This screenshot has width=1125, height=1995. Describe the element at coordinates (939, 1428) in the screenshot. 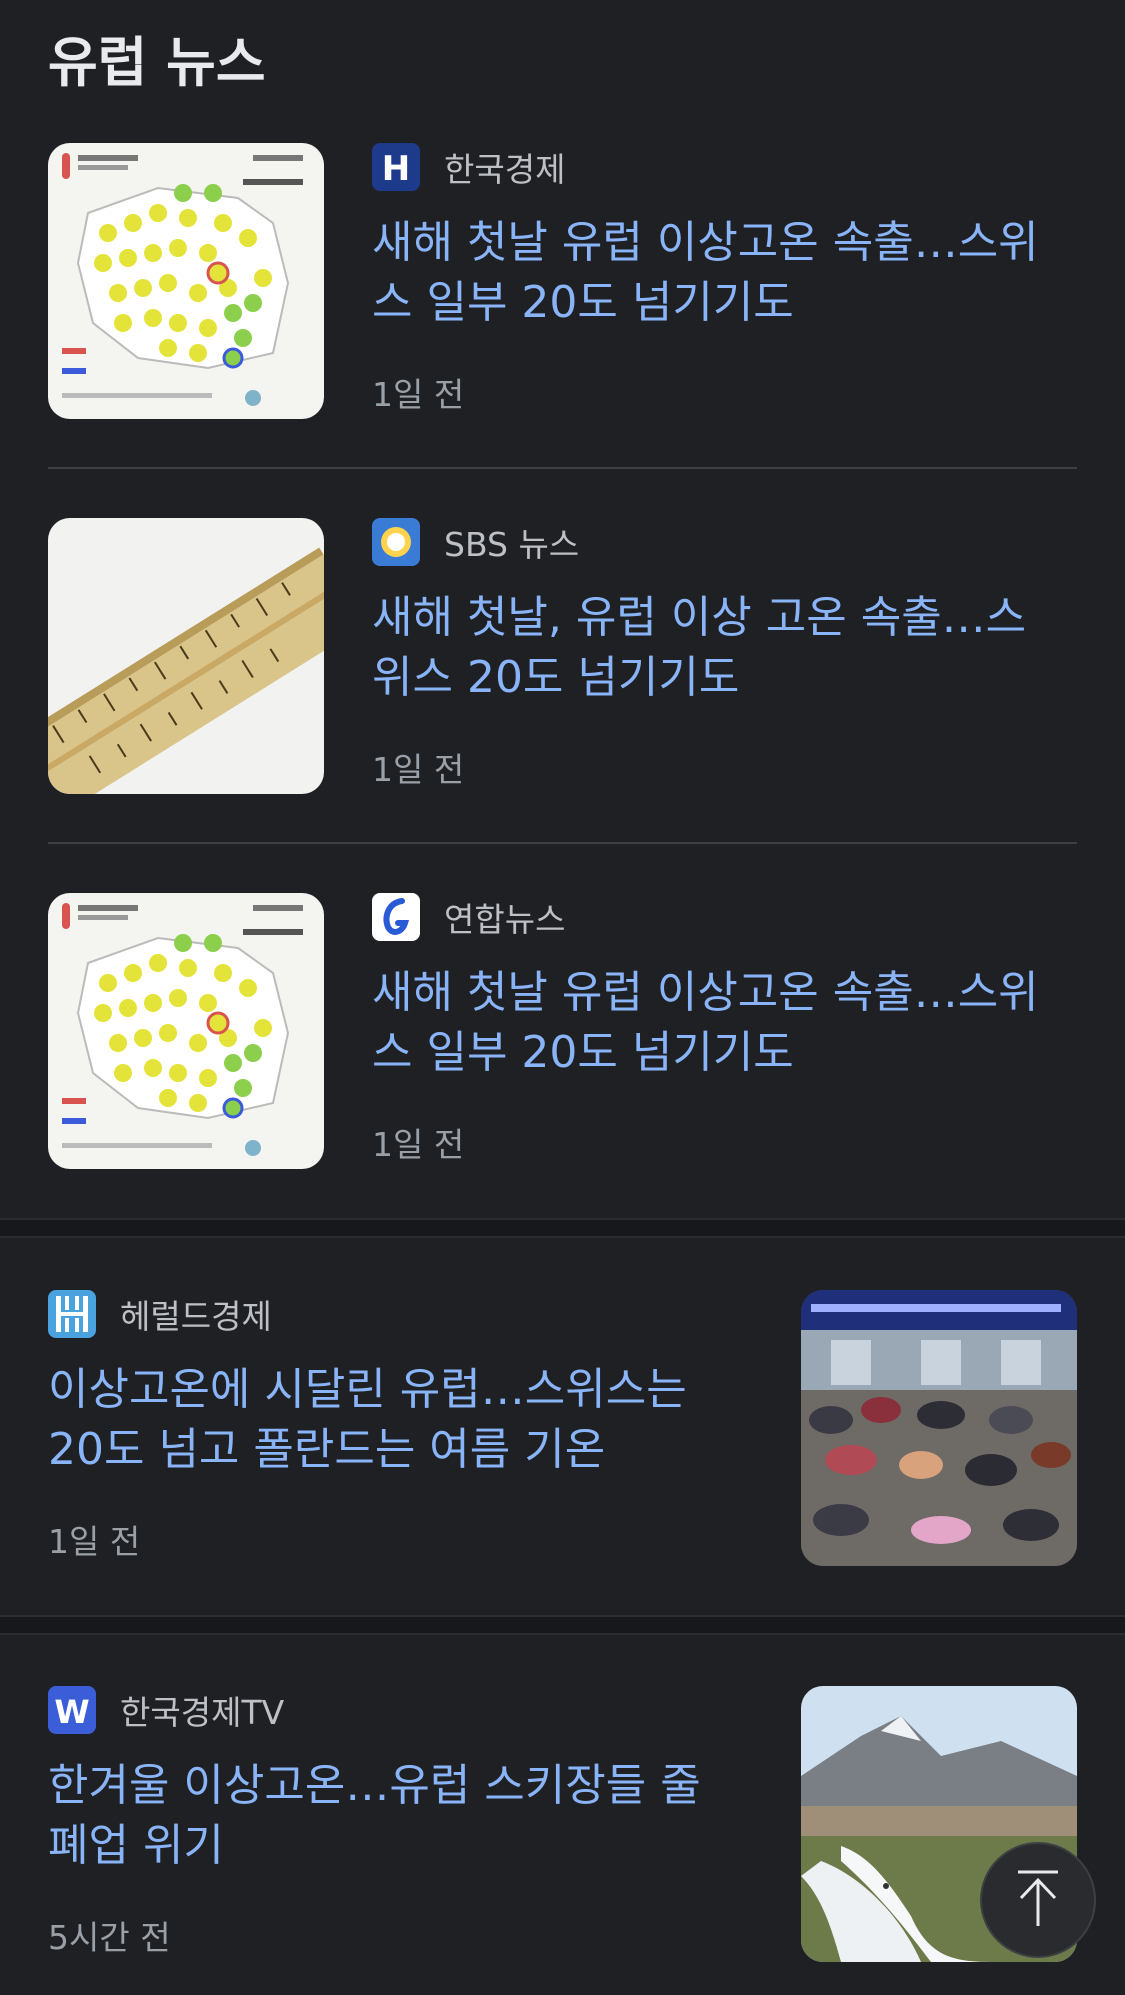

I see `crowd-outdoor-image` at that location.